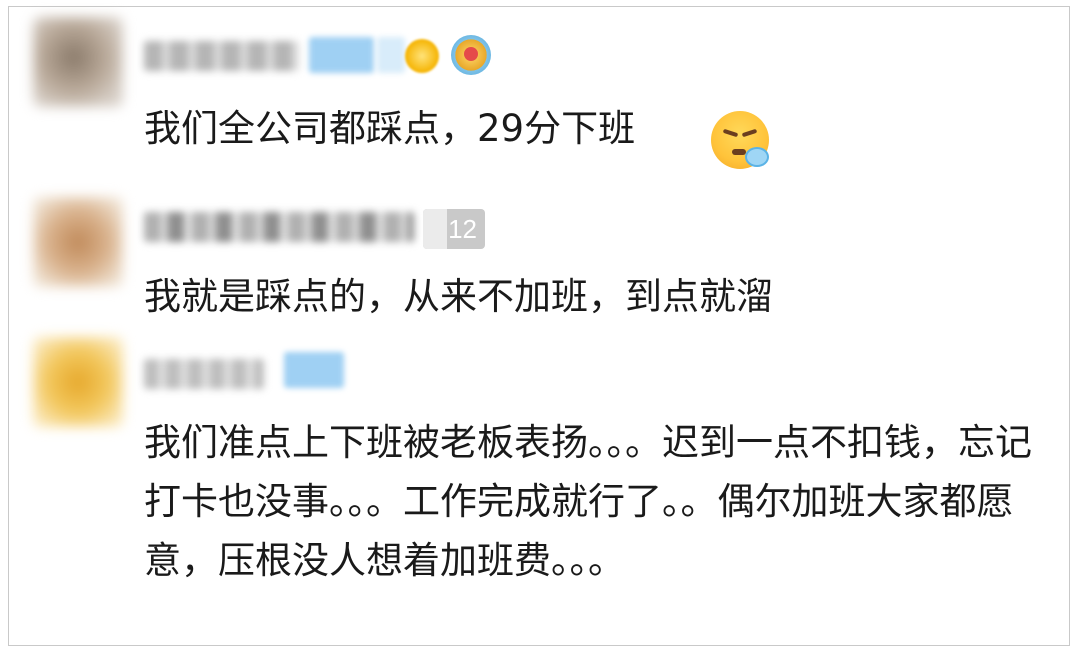  Describe the element at coordinates (390, 128) in the screenshot. I see `comment-text: 我们全公司都踩点，29分下班` at that location.